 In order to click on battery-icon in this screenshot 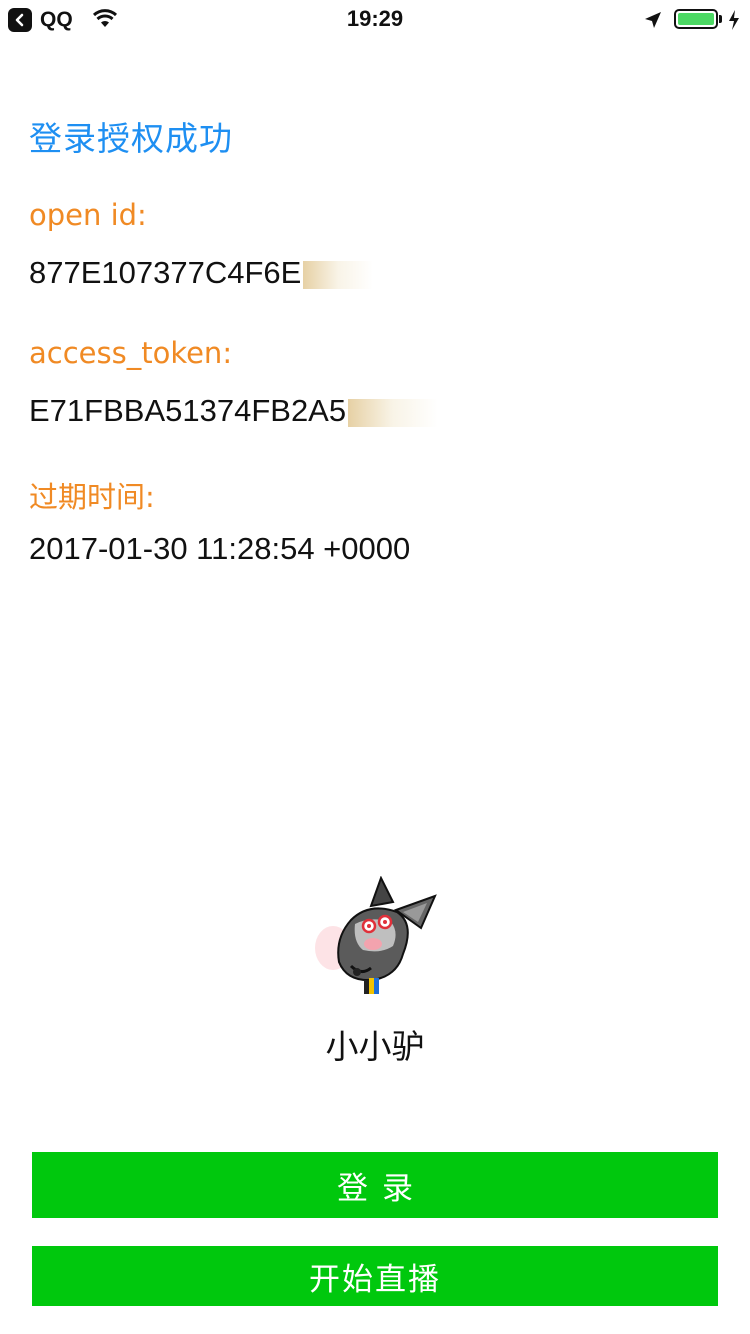, I will do `click(696, 19)`.